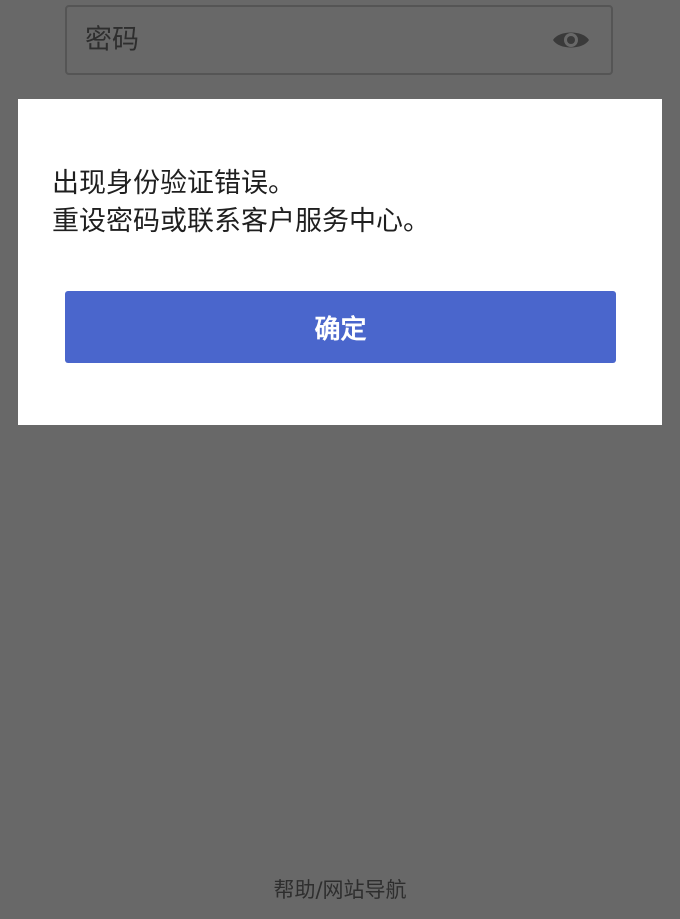  I want to click on error-message-line-2: 重设密码或联系客户服务中心。, so click(241, 221).